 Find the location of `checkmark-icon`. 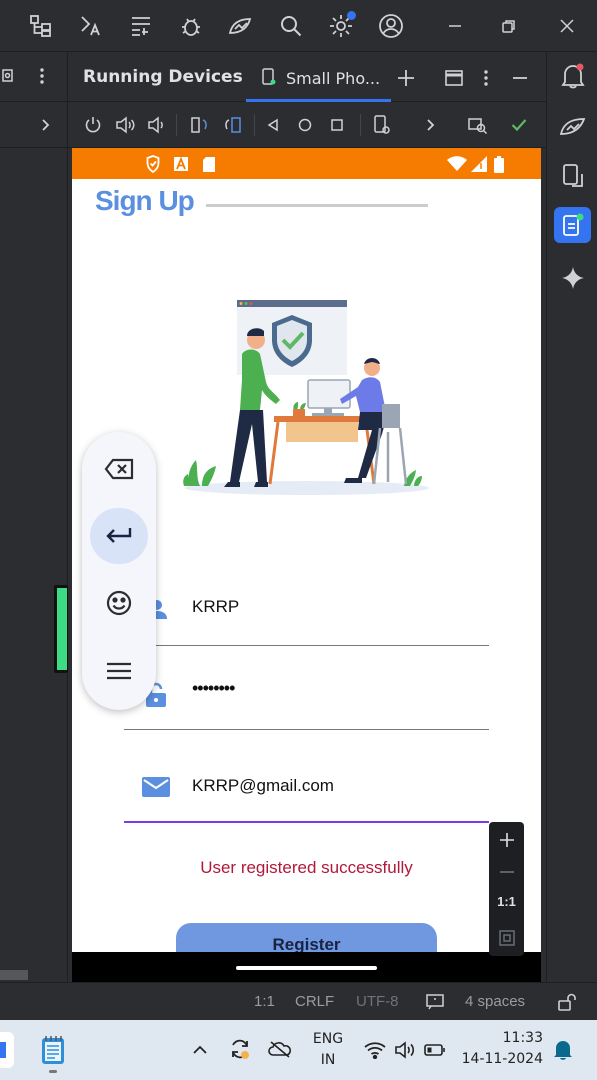

checkmark-icon is located at coordinates (519, 125).